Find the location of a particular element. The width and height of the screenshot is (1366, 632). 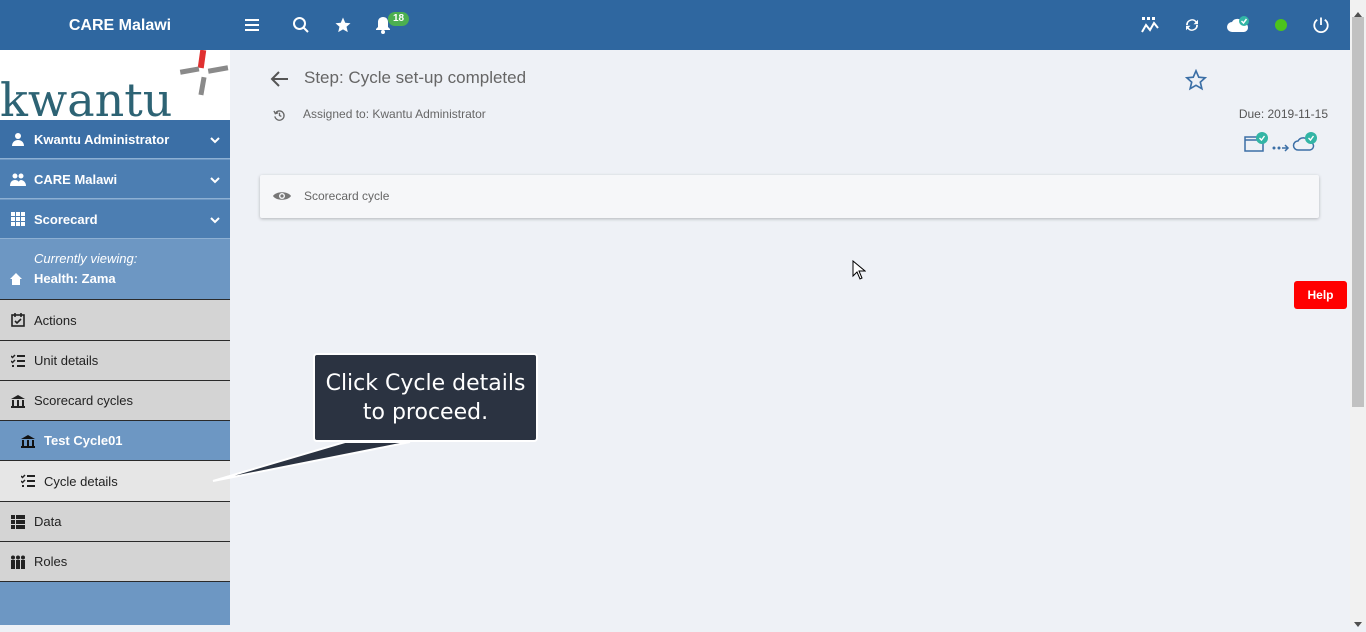

viewing-caption: Currently viewing: is located at coordinates (86, 258).